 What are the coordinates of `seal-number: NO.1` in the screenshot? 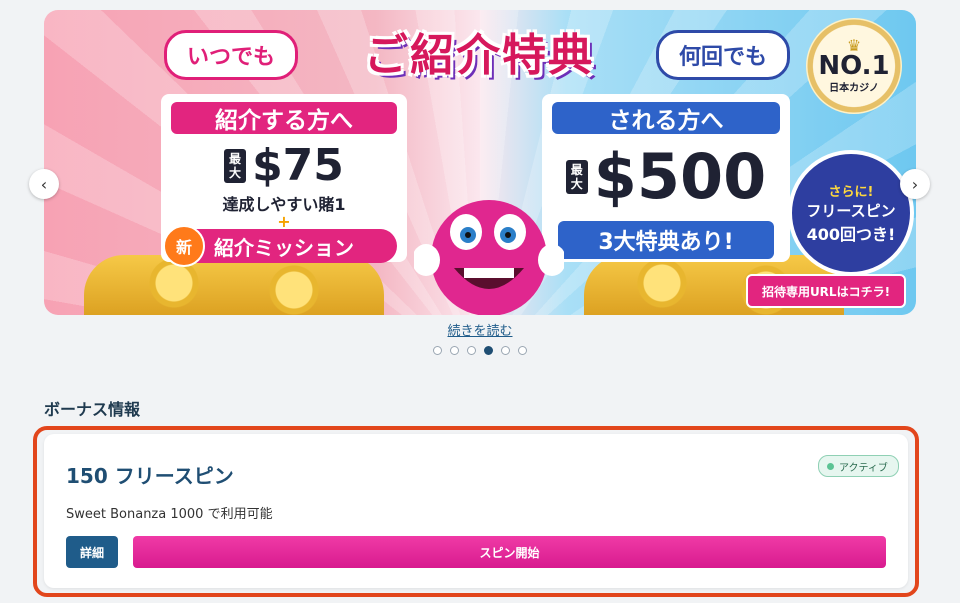 It's located at (854, 65).